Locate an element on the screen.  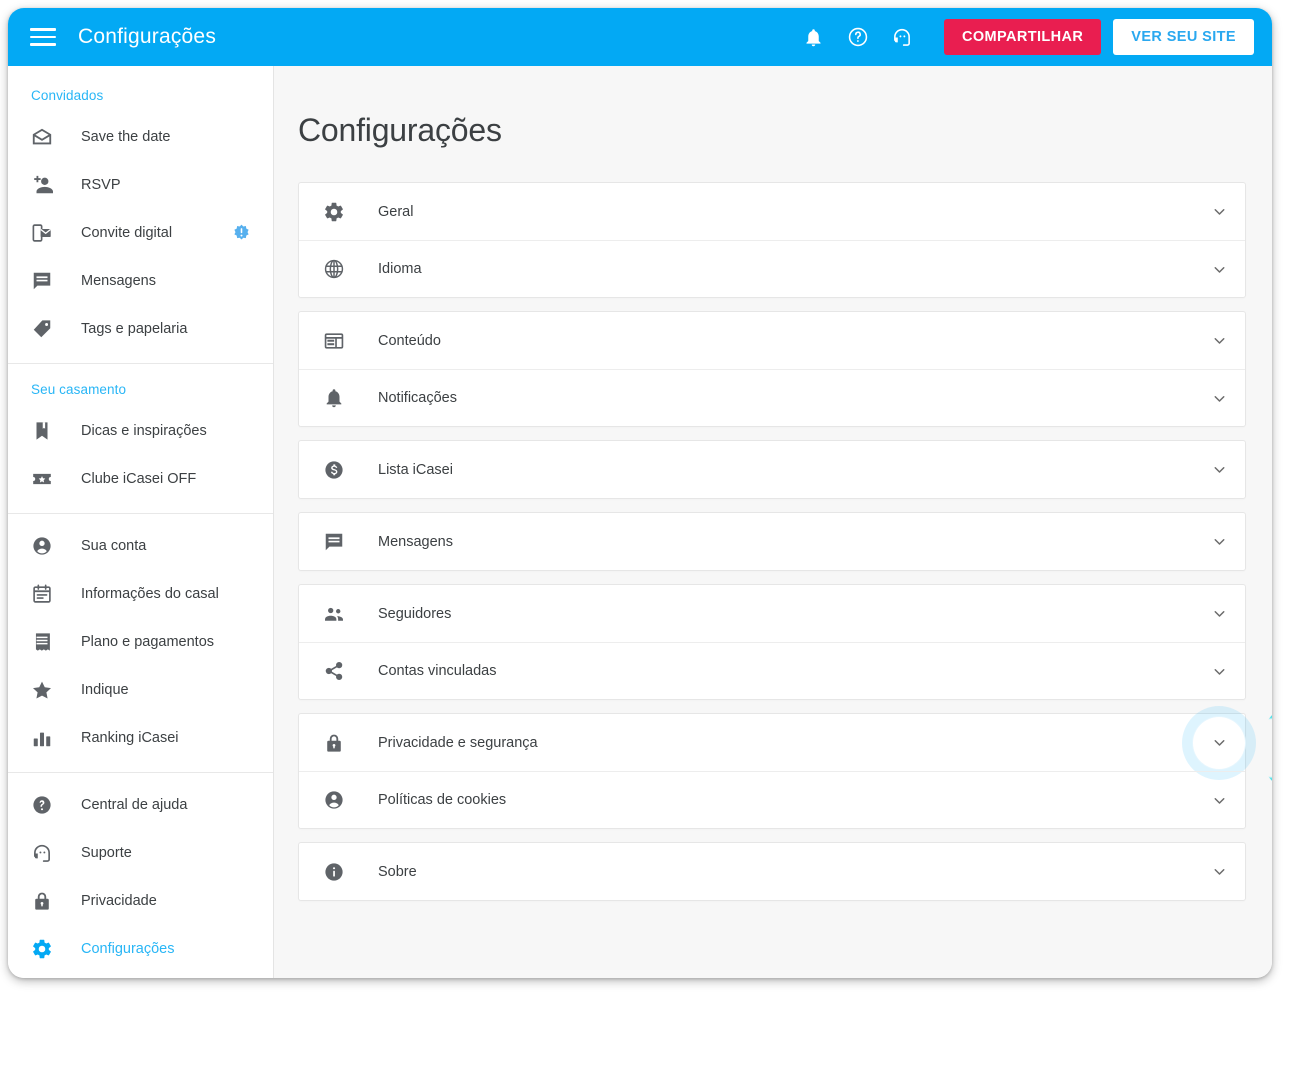
sidebar-item-label: Indique is located at coordinates (105, 690).